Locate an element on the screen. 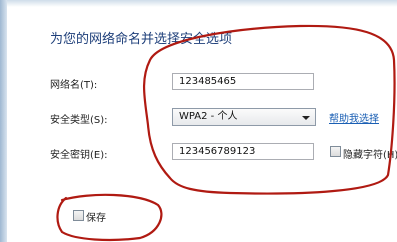 The width and height of the screenshot is (397, 242). chevron-down-icon is located at coordinates (306, 118).